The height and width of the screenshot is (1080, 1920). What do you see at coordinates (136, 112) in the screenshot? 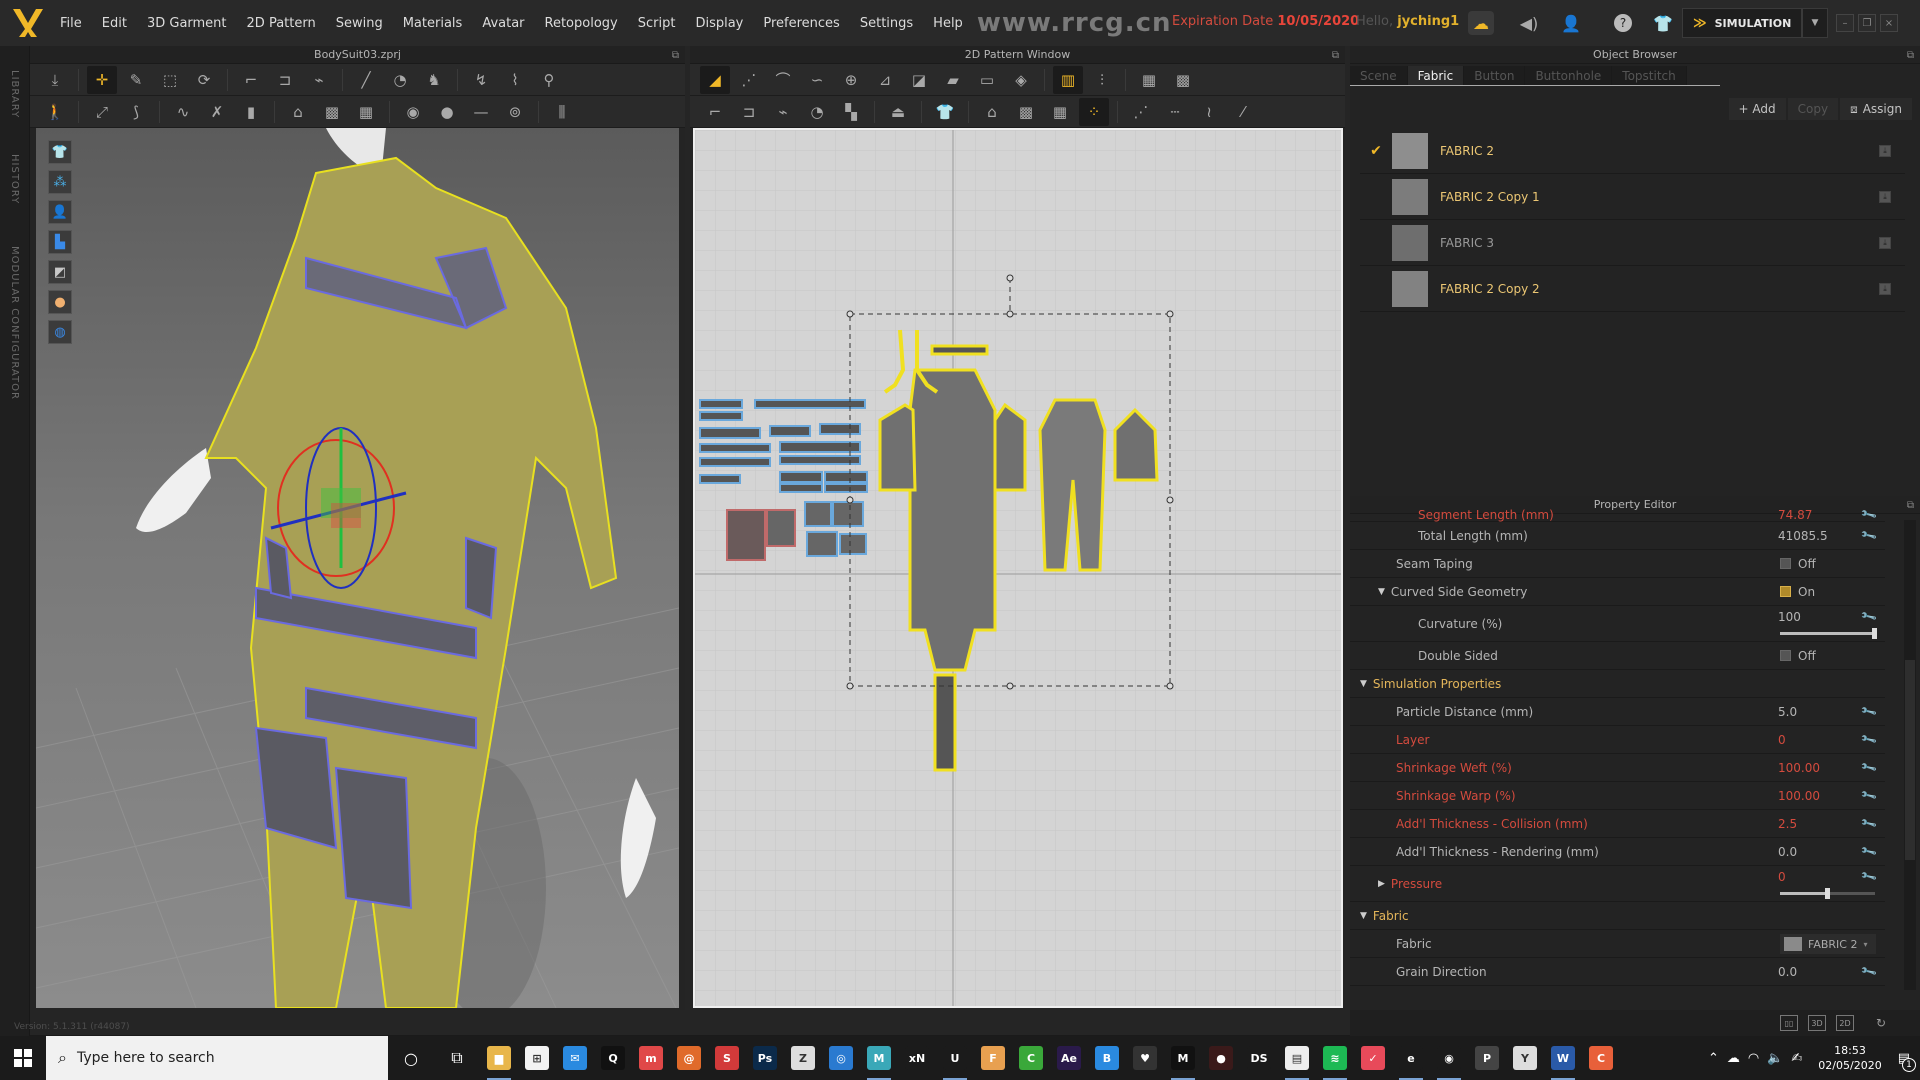
I see `measure-circumference-icon: ⟆` at bounding box center [136, 112].